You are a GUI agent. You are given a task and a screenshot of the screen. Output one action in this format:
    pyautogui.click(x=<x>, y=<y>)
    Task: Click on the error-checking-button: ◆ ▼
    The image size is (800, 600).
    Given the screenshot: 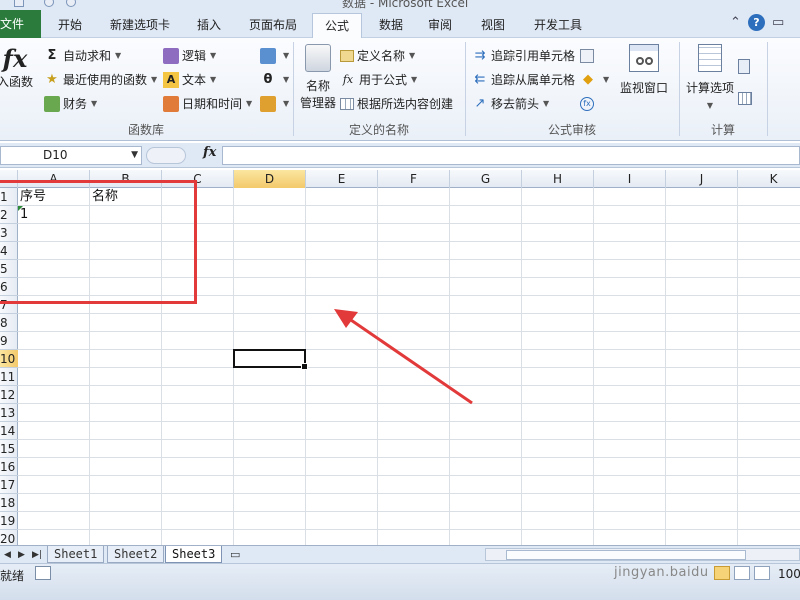 What is the action you would take?
    pyautogui.click(x=594, y=80)
    